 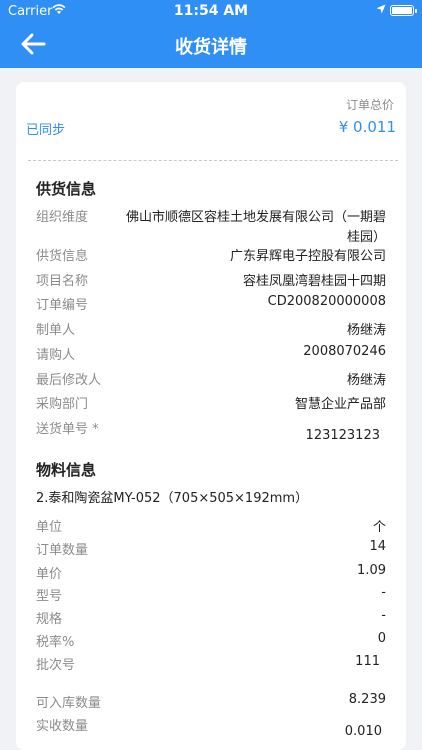 I want to click on header-bar: Carrier 11:54 AM 收货详情, so click(x=211, y=34).